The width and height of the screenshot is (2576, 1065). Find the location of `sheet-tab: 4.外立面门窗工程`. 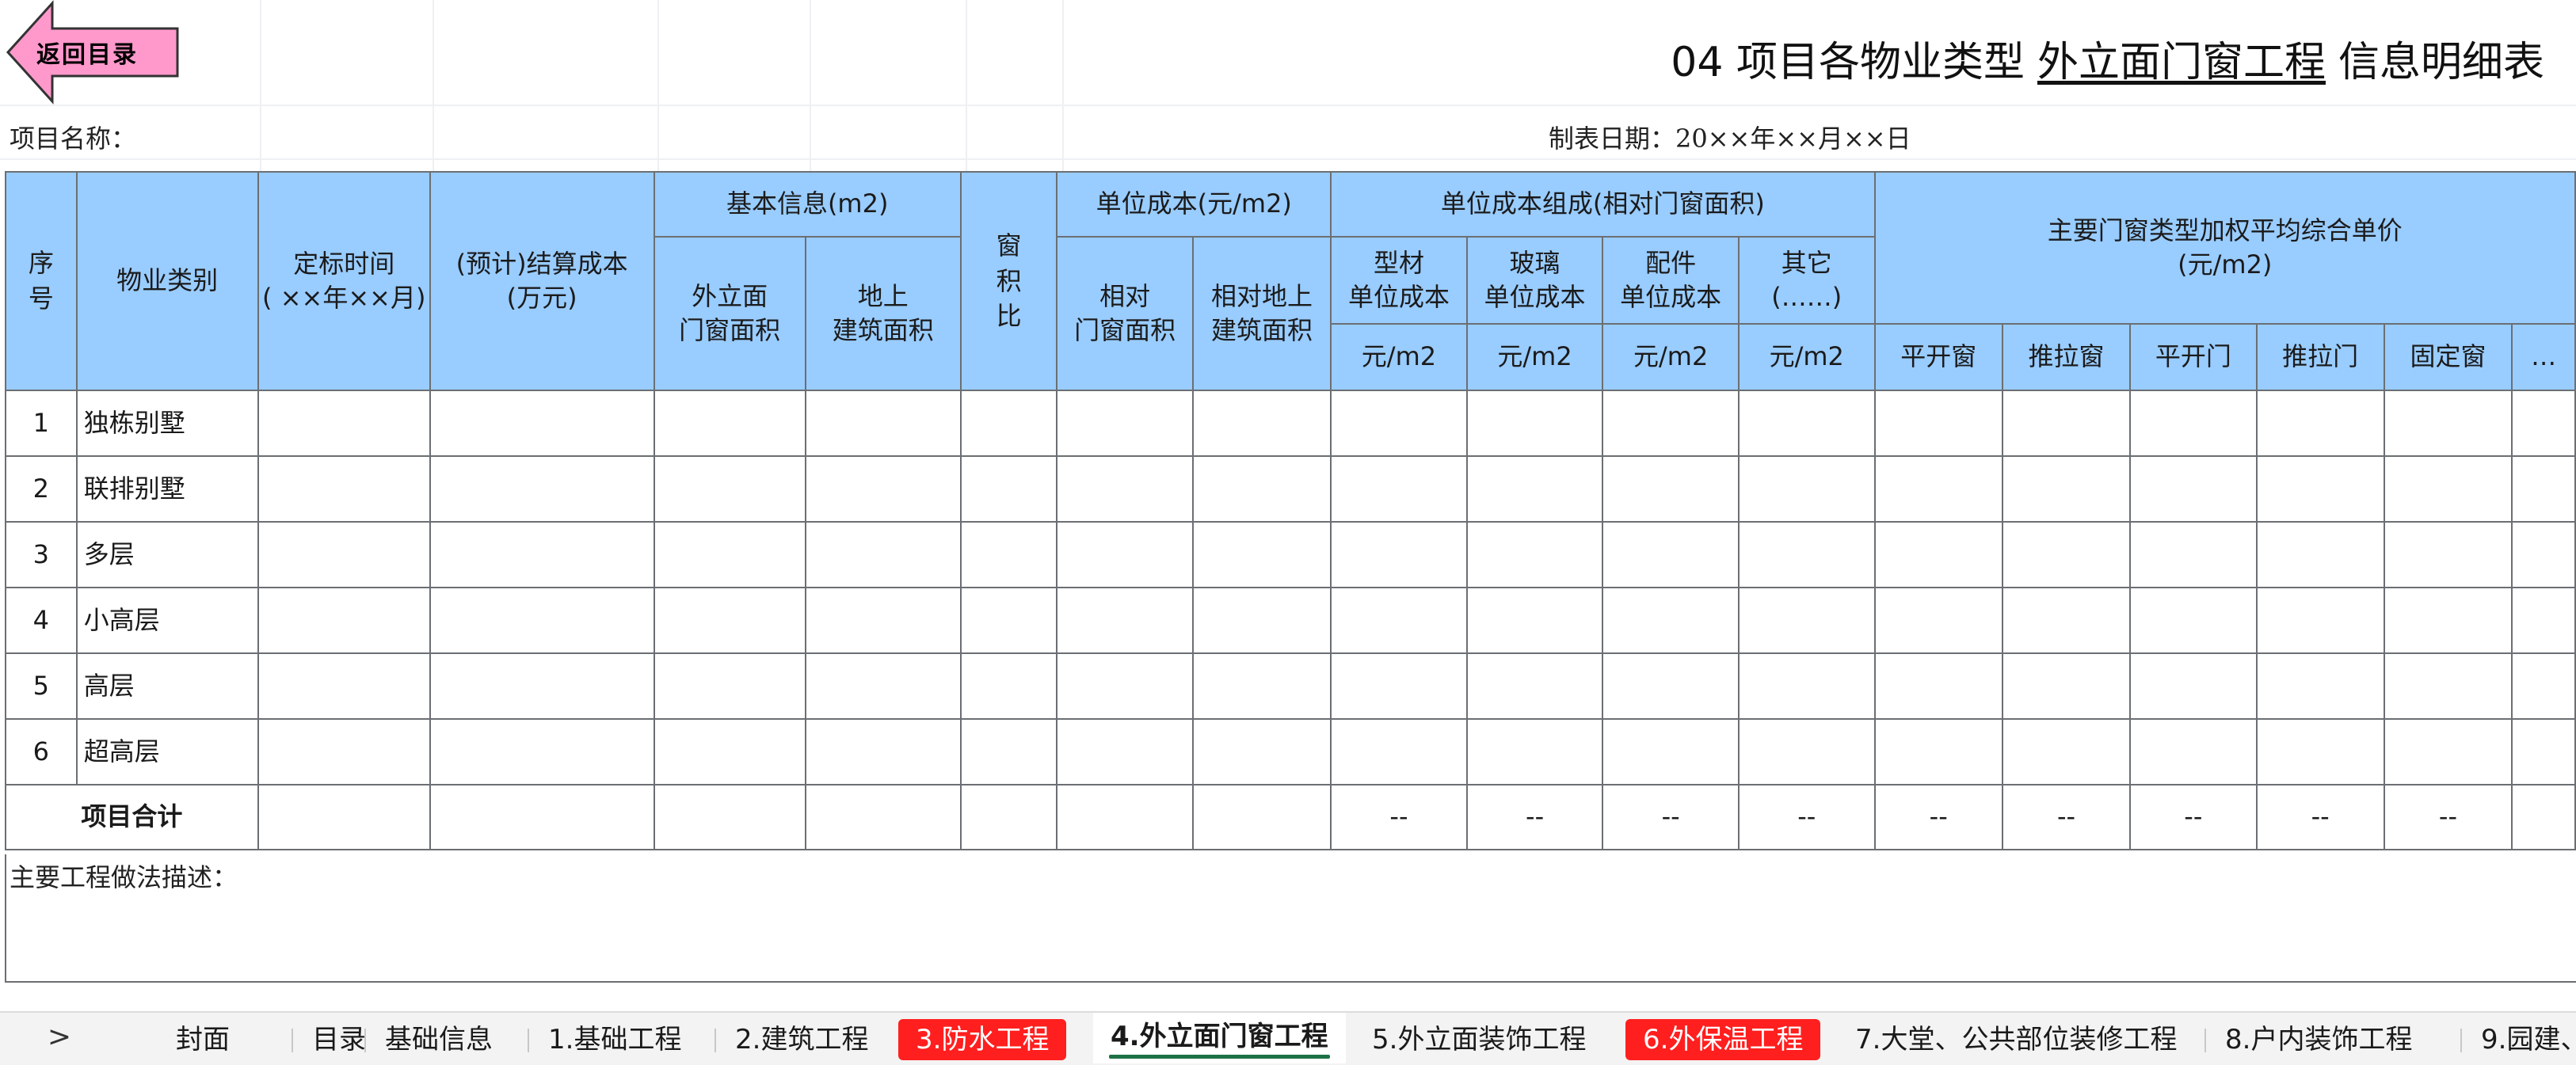

sheet-tab: 4.外立面门窗工程 is located at coordinates (1219, 1038).